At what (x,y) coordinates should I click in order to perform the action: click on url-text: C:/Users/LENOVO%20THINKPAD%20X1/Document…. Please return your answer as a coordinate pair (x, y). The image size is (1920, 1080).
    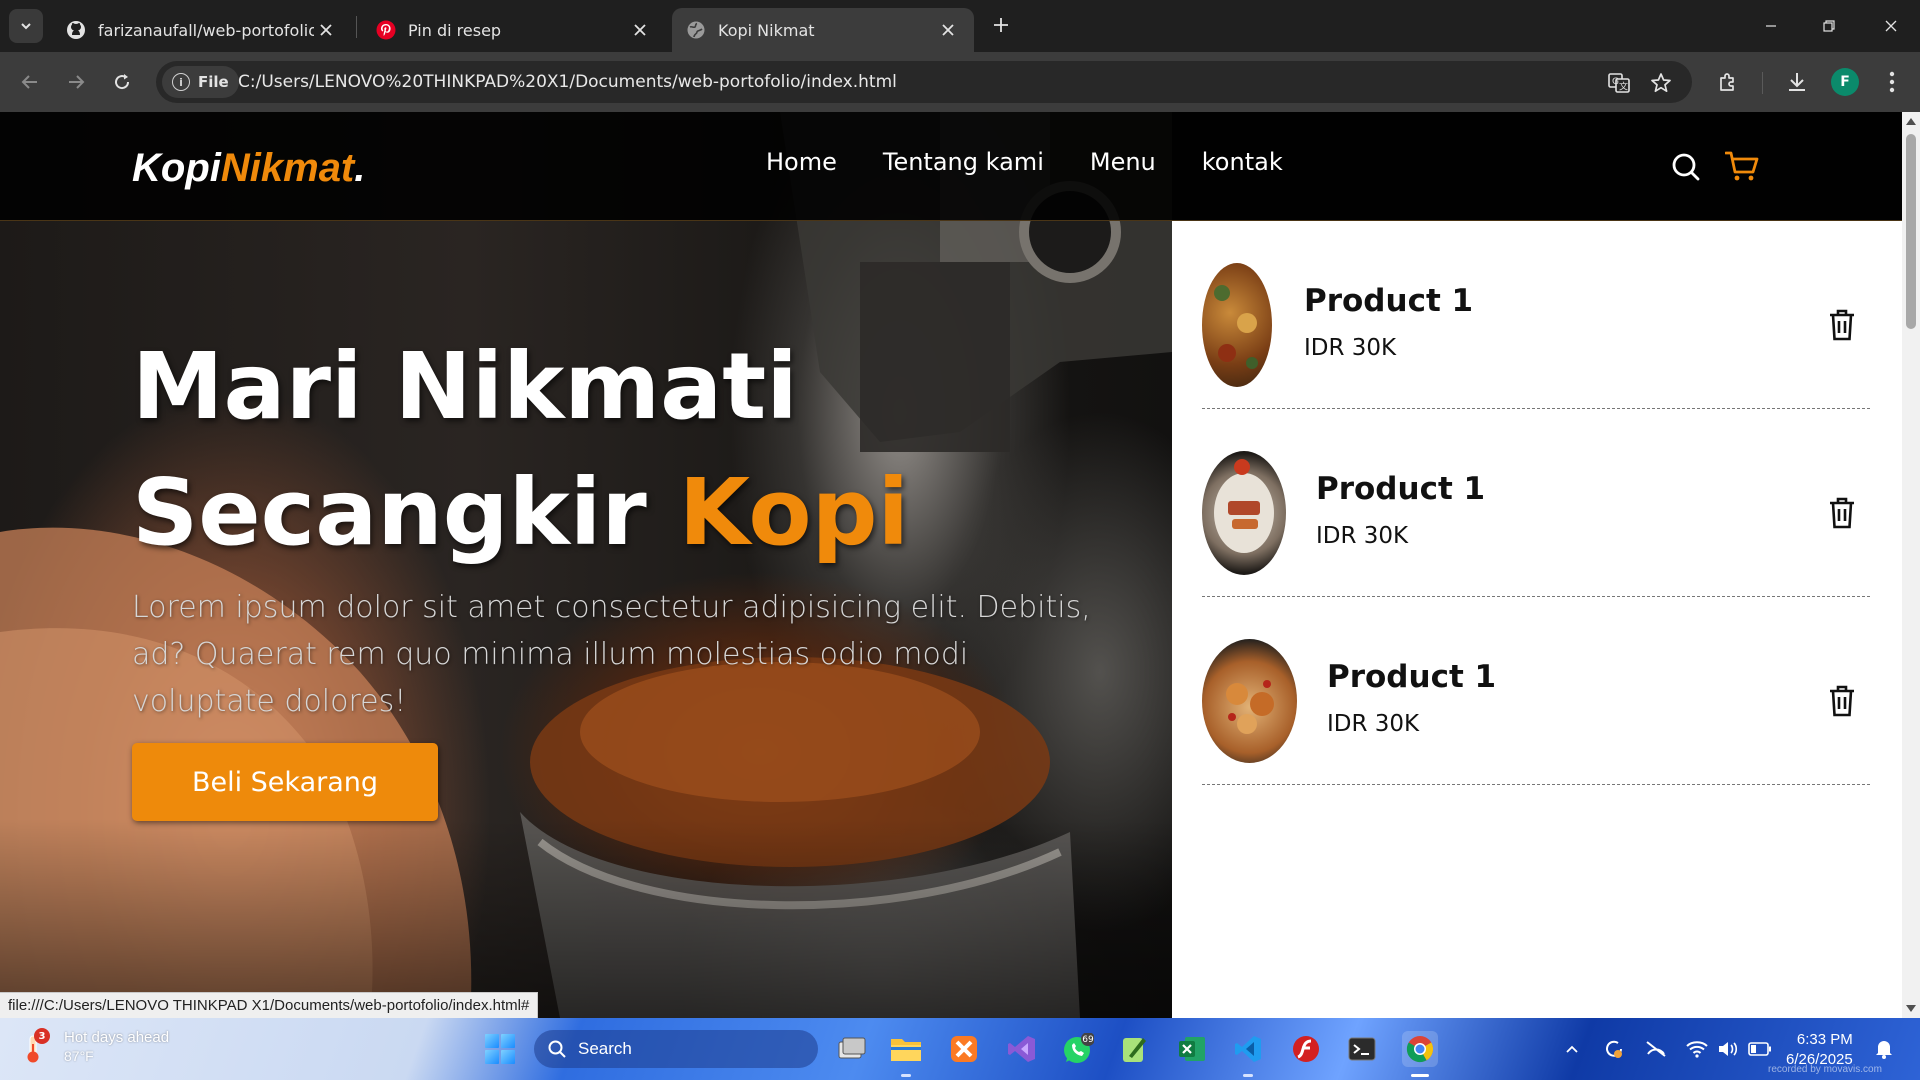
    Looking at the image, I should click on (567, 82).